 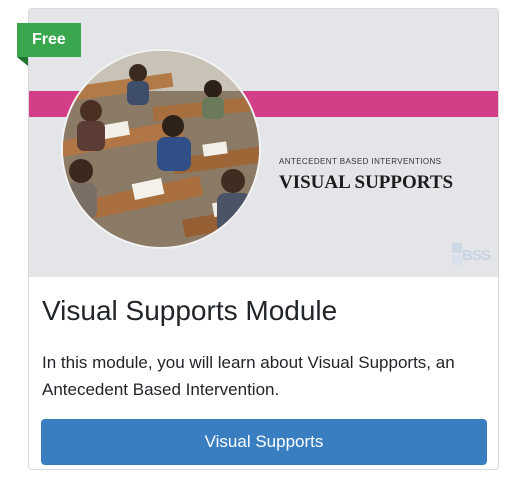 What do you see at coordinates (366, 182) in the screenshot?
I see `thumbnail-title: VISUAL SUPPORTS` at bounding box center [366, 182].